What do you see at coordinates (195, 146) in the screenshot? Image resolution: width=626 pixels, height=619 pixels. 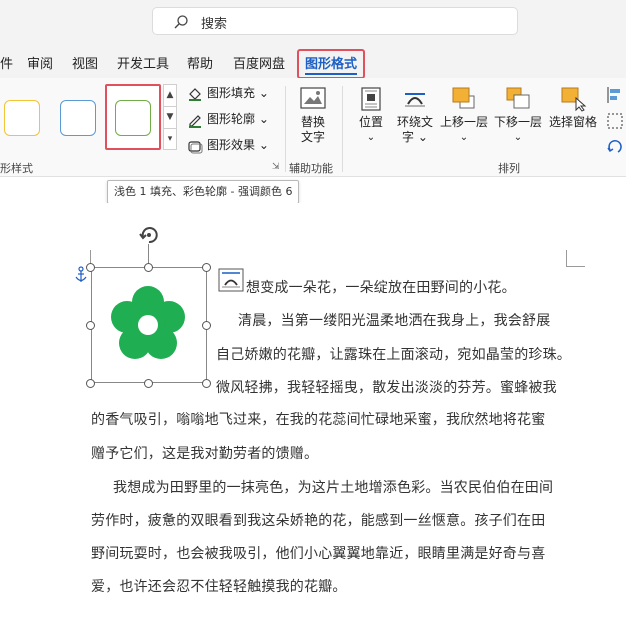 I see `shape-effects-icon` at bounding box center [195, 146].